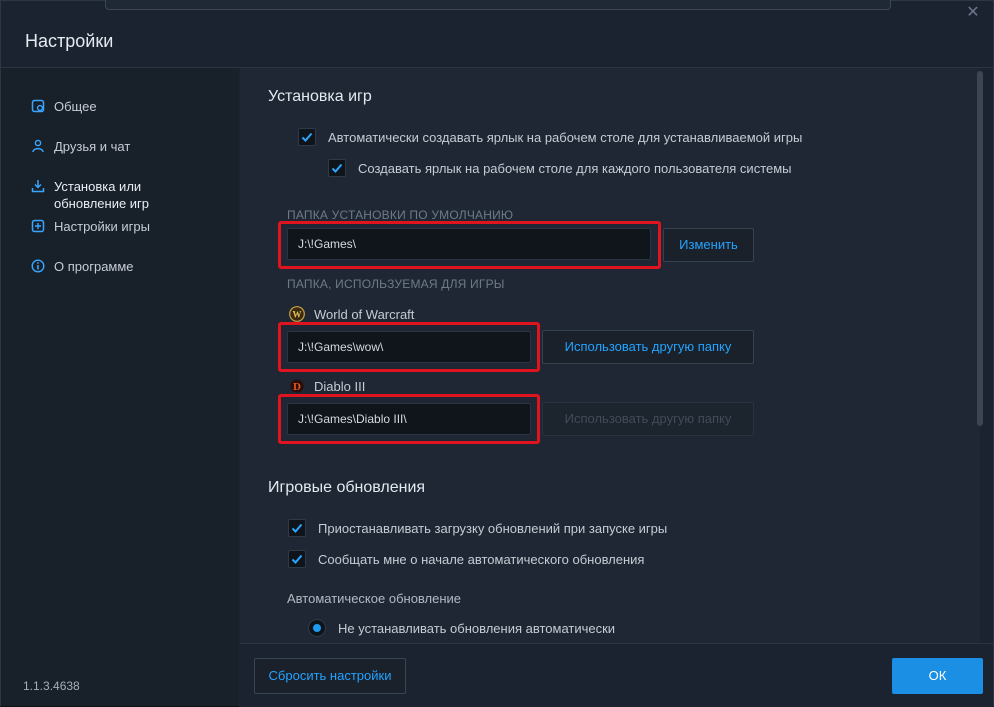  I want to click on section-title-install: Установка игр, so click(320, 96).